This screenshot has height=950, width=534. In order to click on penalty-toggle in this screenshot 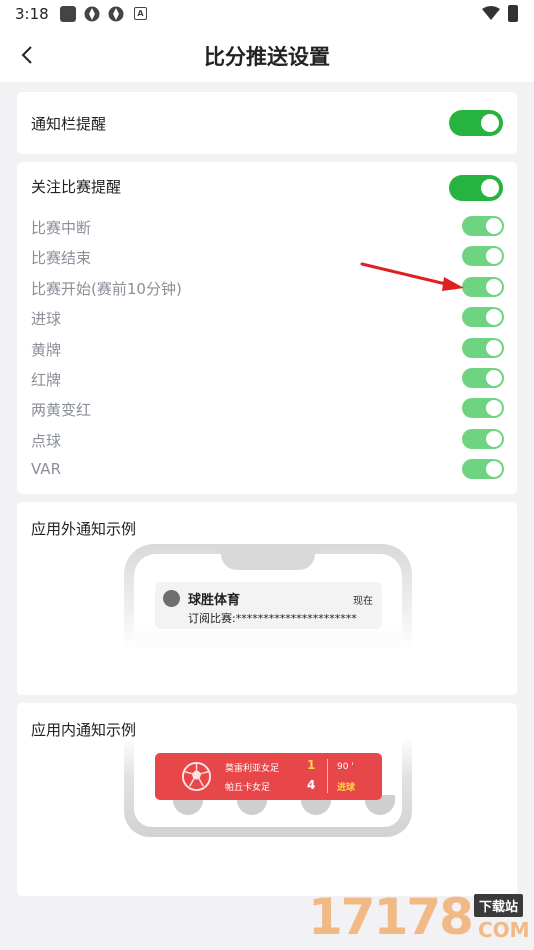, I will do `click(483, 439)`.